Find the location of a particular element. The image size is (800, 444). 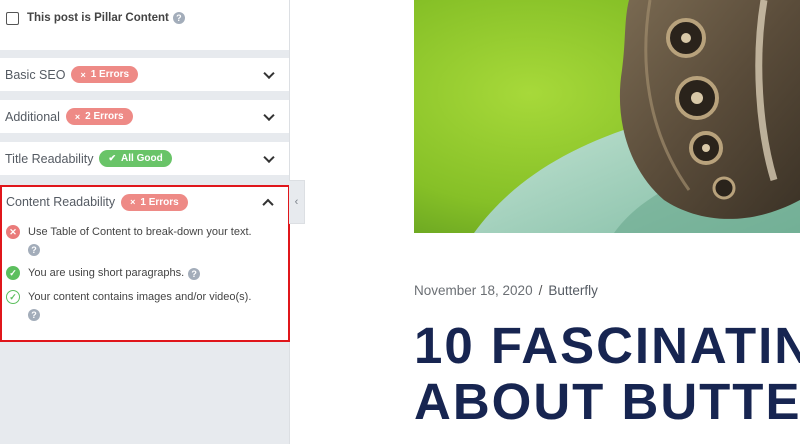

section-additional: Additional × 2 Errors is located at coordinates (144, 116).